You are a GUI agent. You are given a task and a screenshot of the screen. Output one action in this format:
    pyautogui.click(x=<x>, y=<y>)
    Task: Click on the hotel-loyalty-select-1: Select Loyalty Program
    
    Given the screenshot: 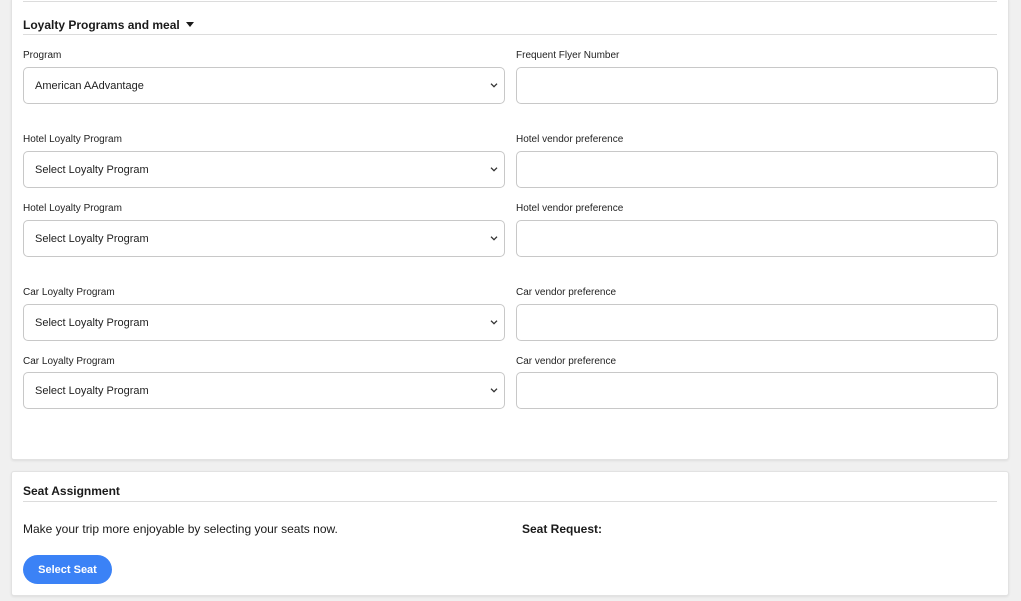 What is the action you would take?
    pyautogui.click(x=264, y=169)
    